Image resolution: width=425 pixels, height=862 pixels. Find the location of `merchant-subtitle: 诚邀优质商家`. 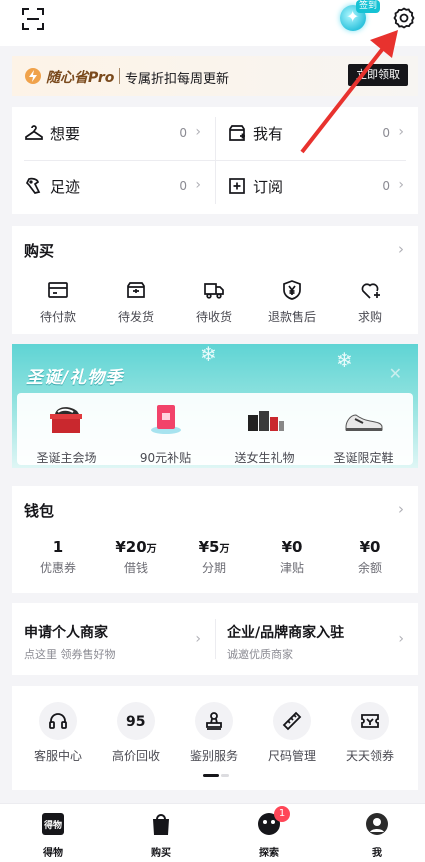

merchant-subtitle: 诚邀优质商家 is located at coordinates (260, 654).